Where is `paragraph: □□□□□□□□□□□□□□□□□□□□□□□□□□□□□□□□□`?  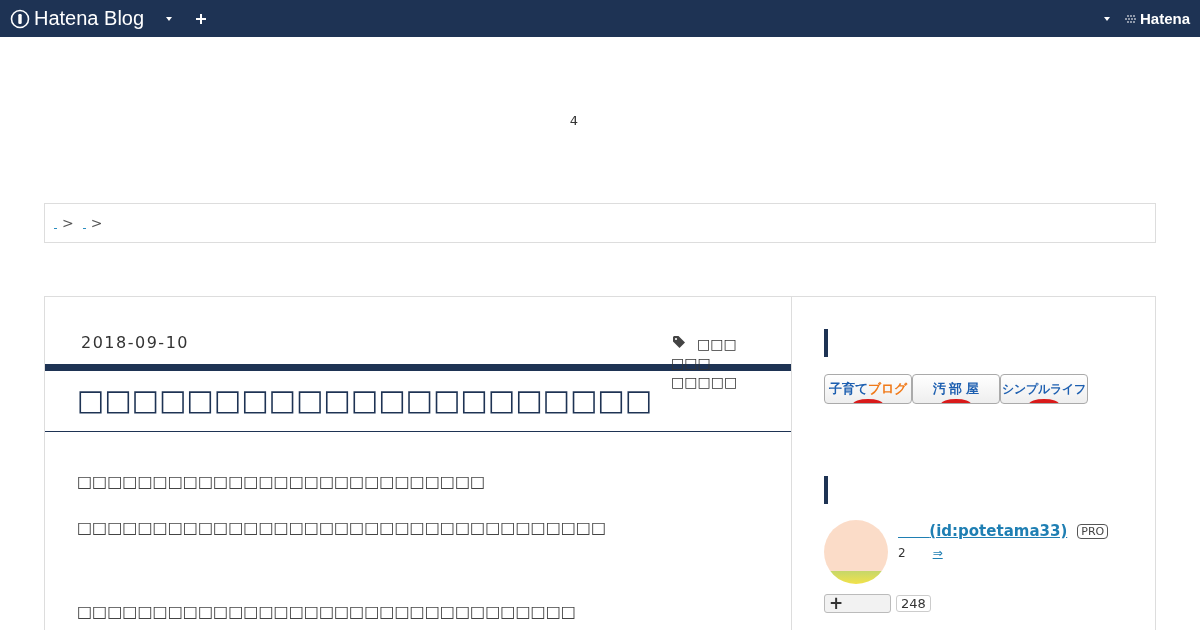
paragraph: □□□□□□□□□□□□□□□□□□□□□□□□□□□□□□□□□ is located at coordinates (327, 611).